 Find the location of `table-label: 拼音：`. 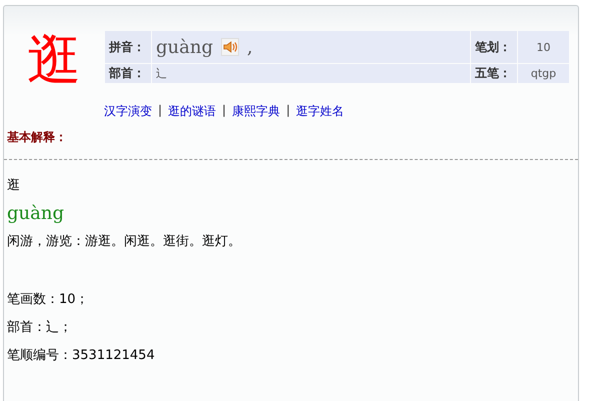

table-label: 拼音： is located at coordinates (128, 47).